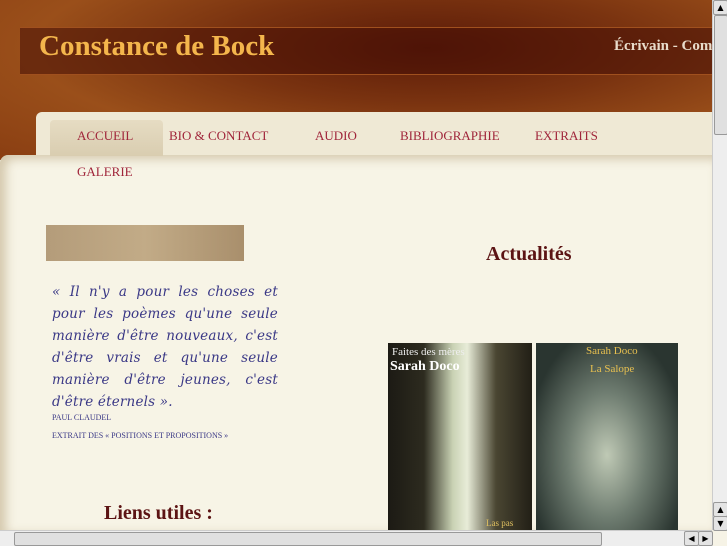 This screenshot has width=727, height=546. Describe the element at coordinates (82, 417) in the screenshot. I see `quote-author: PAUL CLAUDEL` at that location.